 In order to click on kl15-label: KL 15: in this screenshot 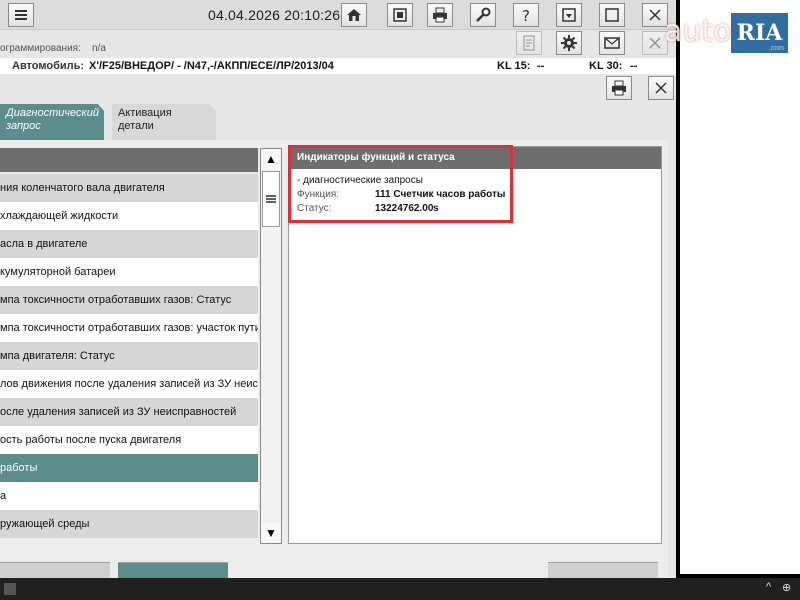, I will do `click(514, 66)`.